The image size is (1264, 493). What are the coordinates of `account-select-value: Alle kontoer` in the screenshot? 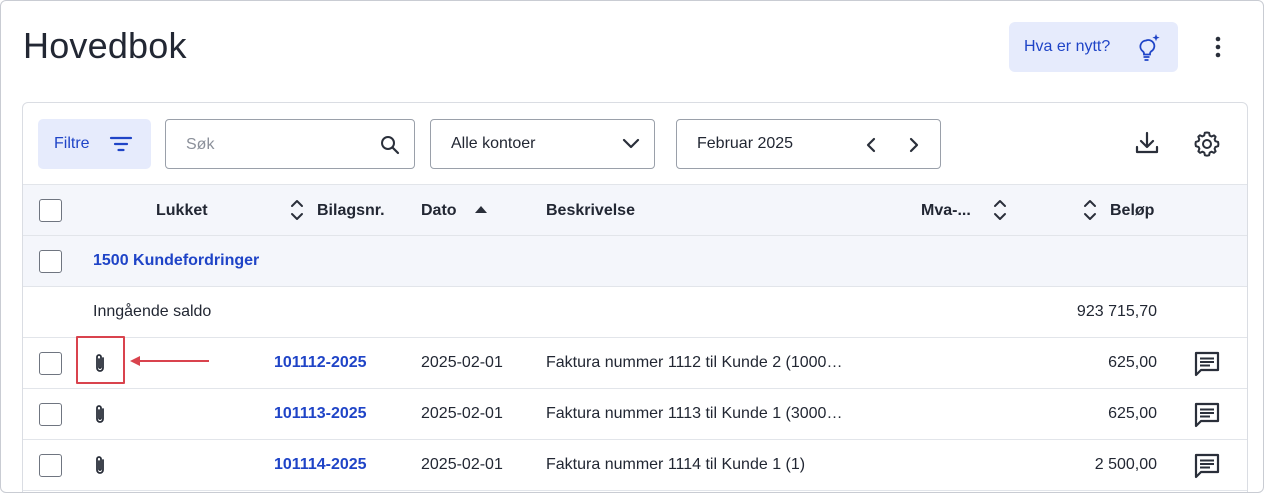 It's located at (493, 143).